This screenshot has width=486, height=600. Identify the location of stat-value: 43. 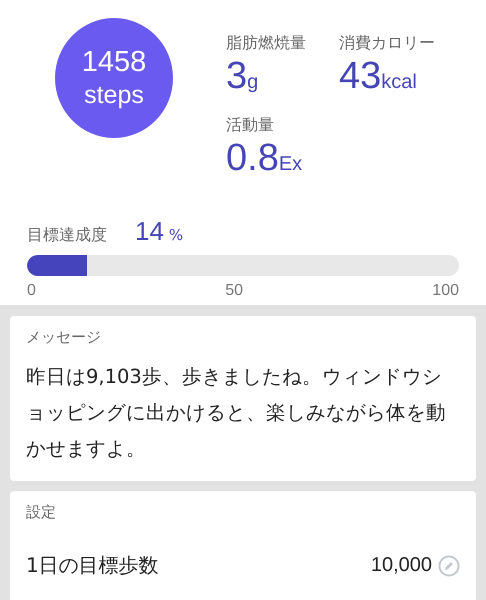
(360, 76).